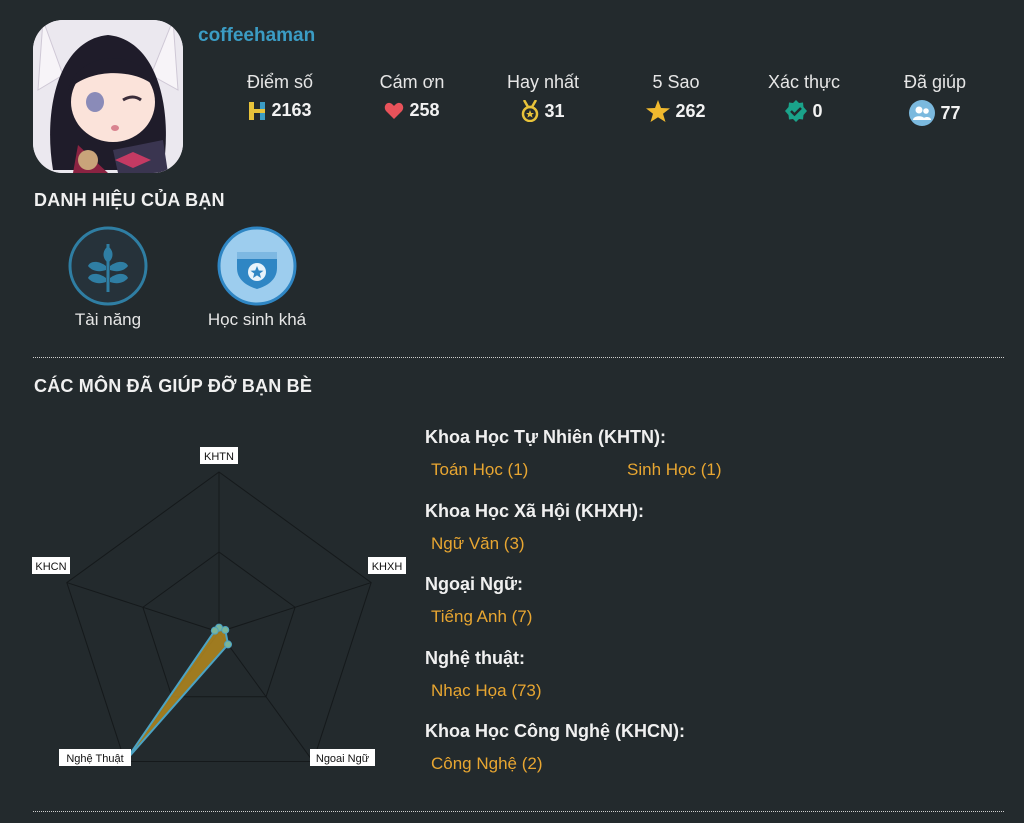 The image size is (1024, 823). I want to click on stat-value: 258, so click(424, 110).